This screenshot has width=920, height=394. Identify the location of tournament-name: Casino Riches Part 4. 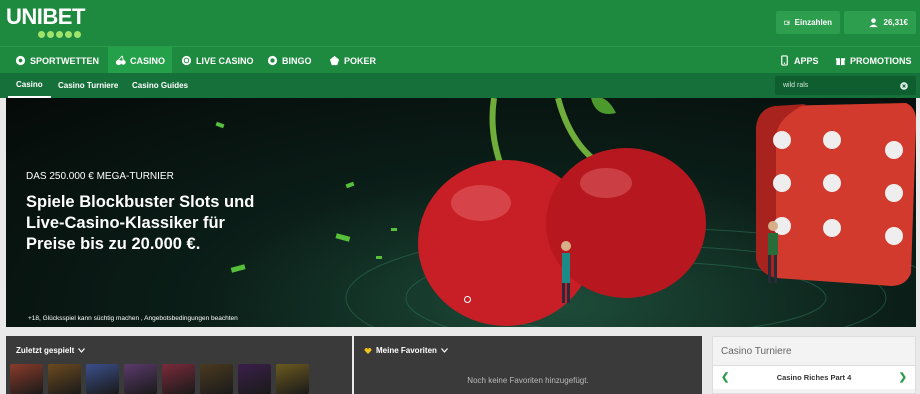
(814, 377).